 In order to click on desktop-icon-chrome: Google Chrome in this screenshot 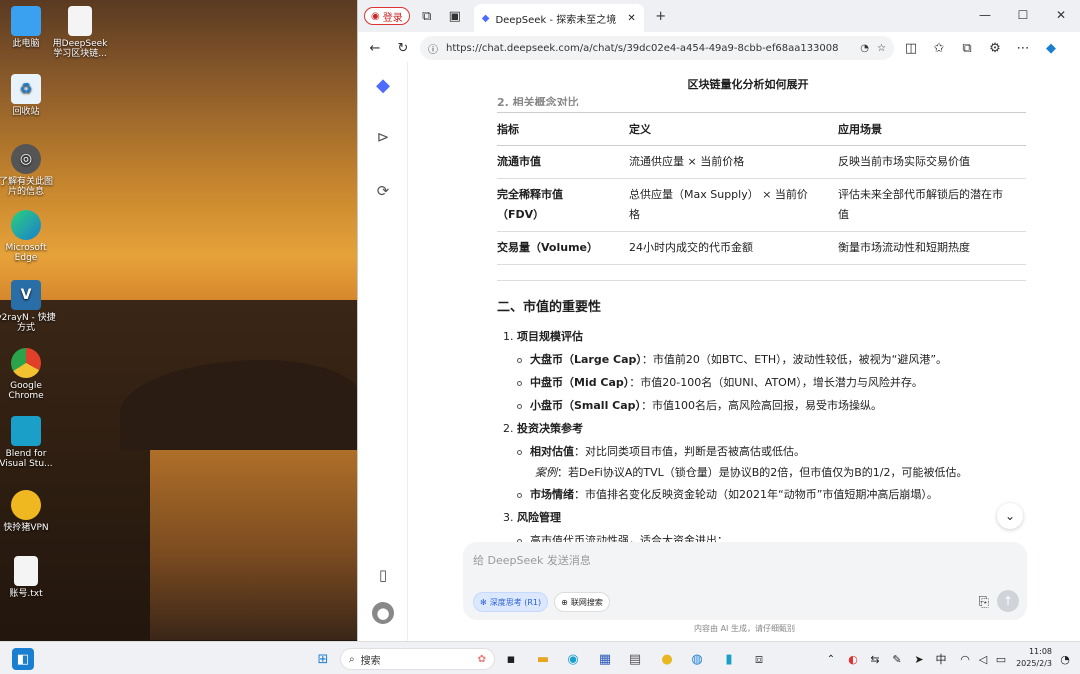, I will do `click(28, 374)`.